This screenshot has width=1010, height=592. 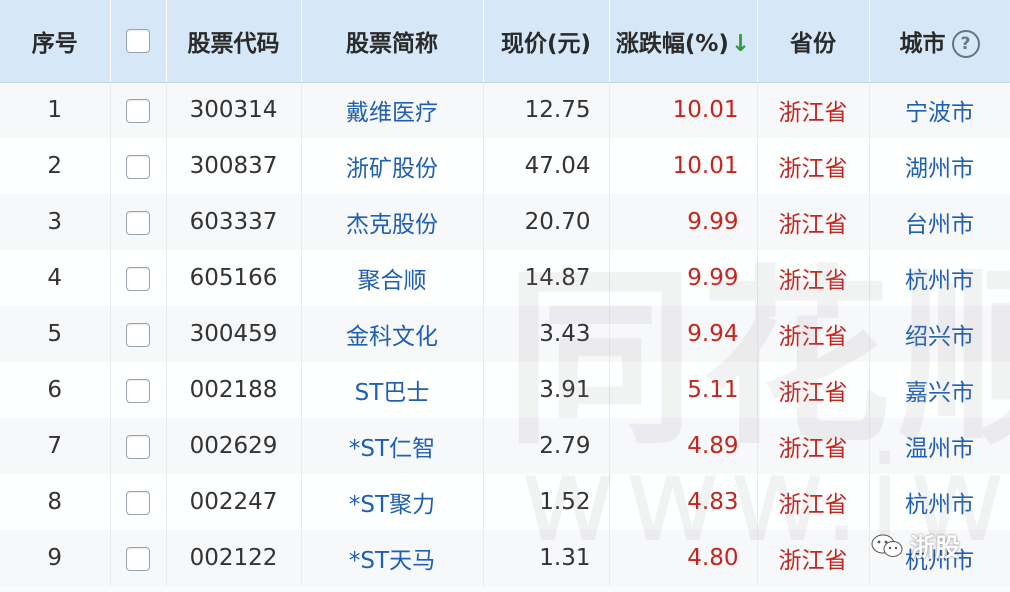 What do you see at coordinates (546, 278) in the screenshot?
I see `stock-price: 14.87` at bounding box center [546, 278].